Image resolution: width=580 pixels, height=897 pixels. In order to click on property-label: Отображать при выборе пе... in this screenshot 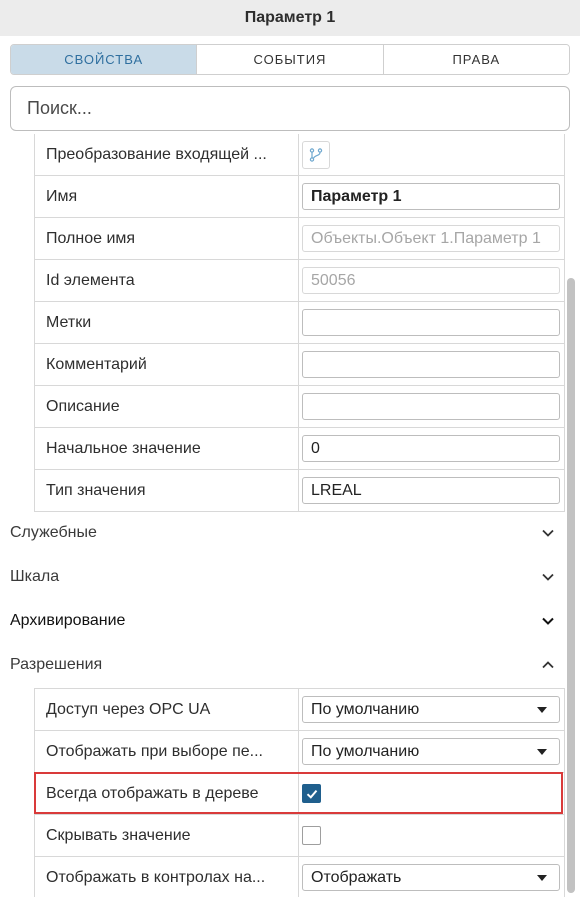, I will do `click(167, 751)`.